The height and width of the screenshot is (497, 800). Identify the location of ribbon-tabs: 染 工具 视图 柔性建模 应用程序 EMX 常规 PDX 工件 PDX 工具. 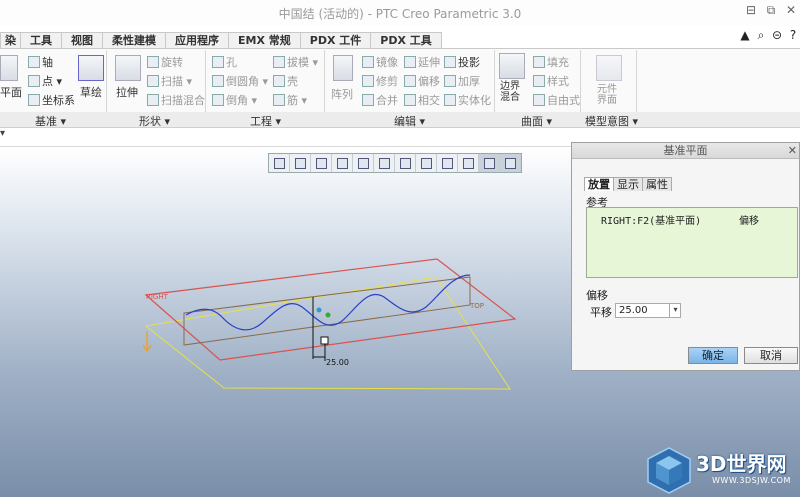
(221, 40).